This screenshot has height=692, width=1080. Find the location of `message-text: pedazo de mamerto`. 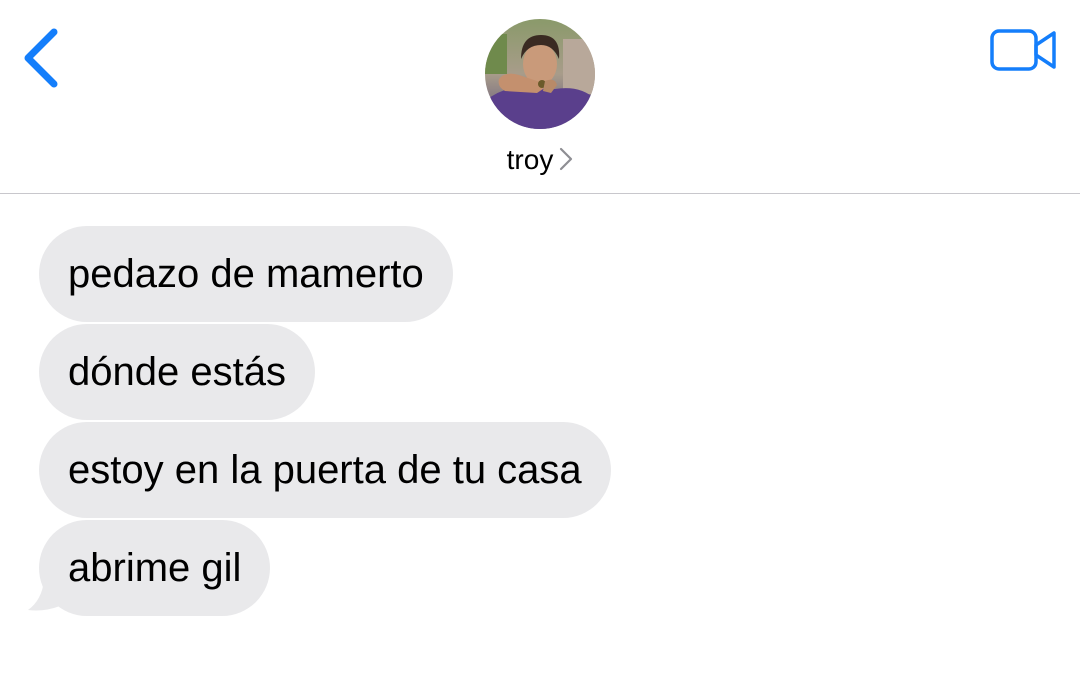

message-text: pedazo de mamerto is located at coordinates (246, 274).